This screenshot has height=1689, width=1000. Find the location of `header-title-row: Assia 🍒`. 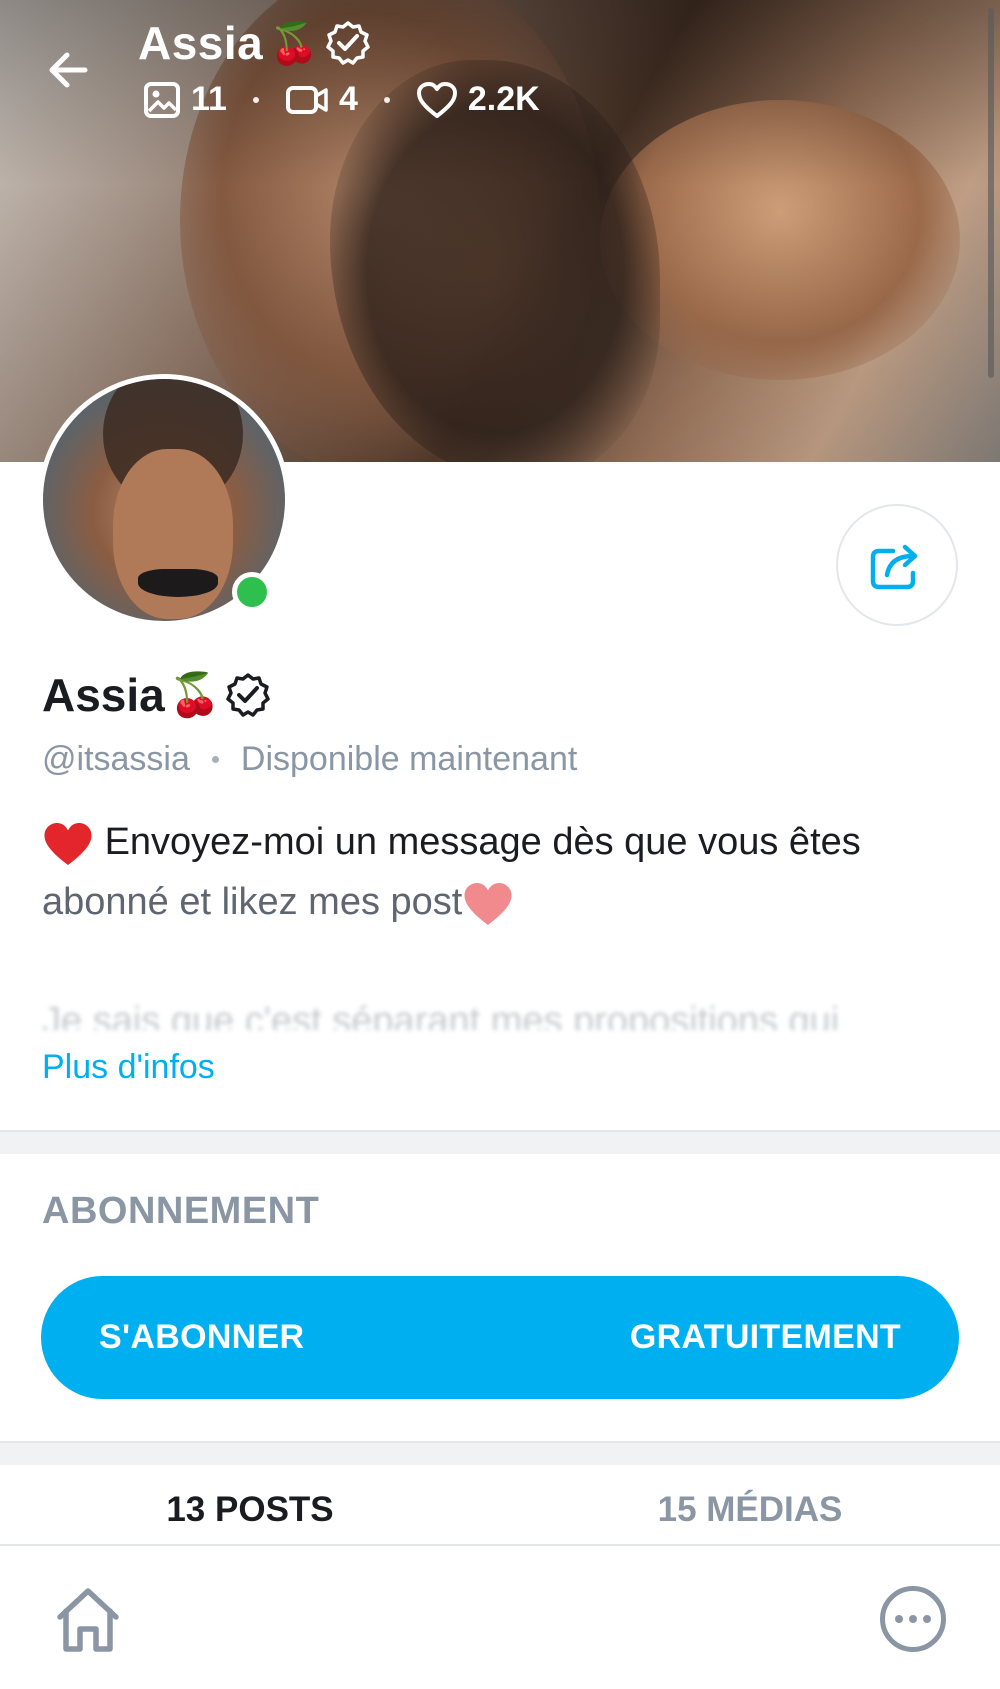

header-title-row: Assia 🍒 is located at coordinates (254, 43).